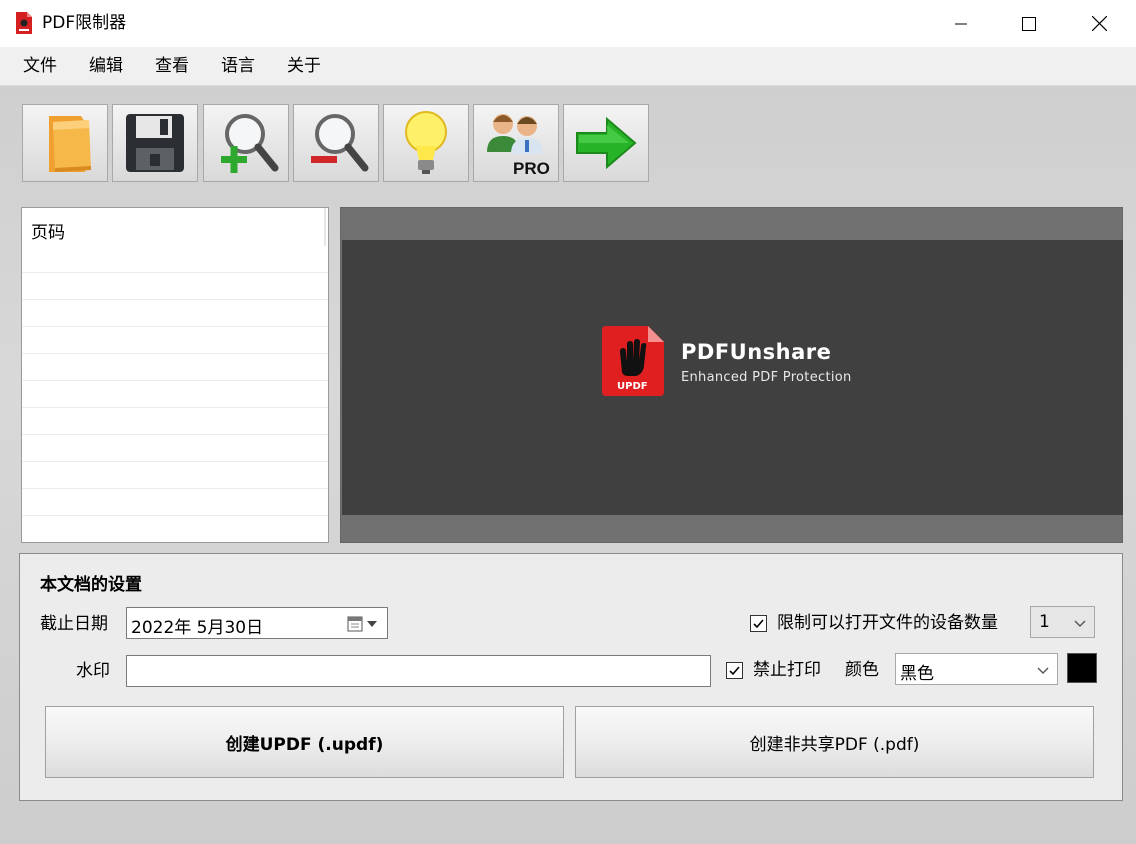 The image size is (1136, 844). I want to click on open-button, so click(65, 143).